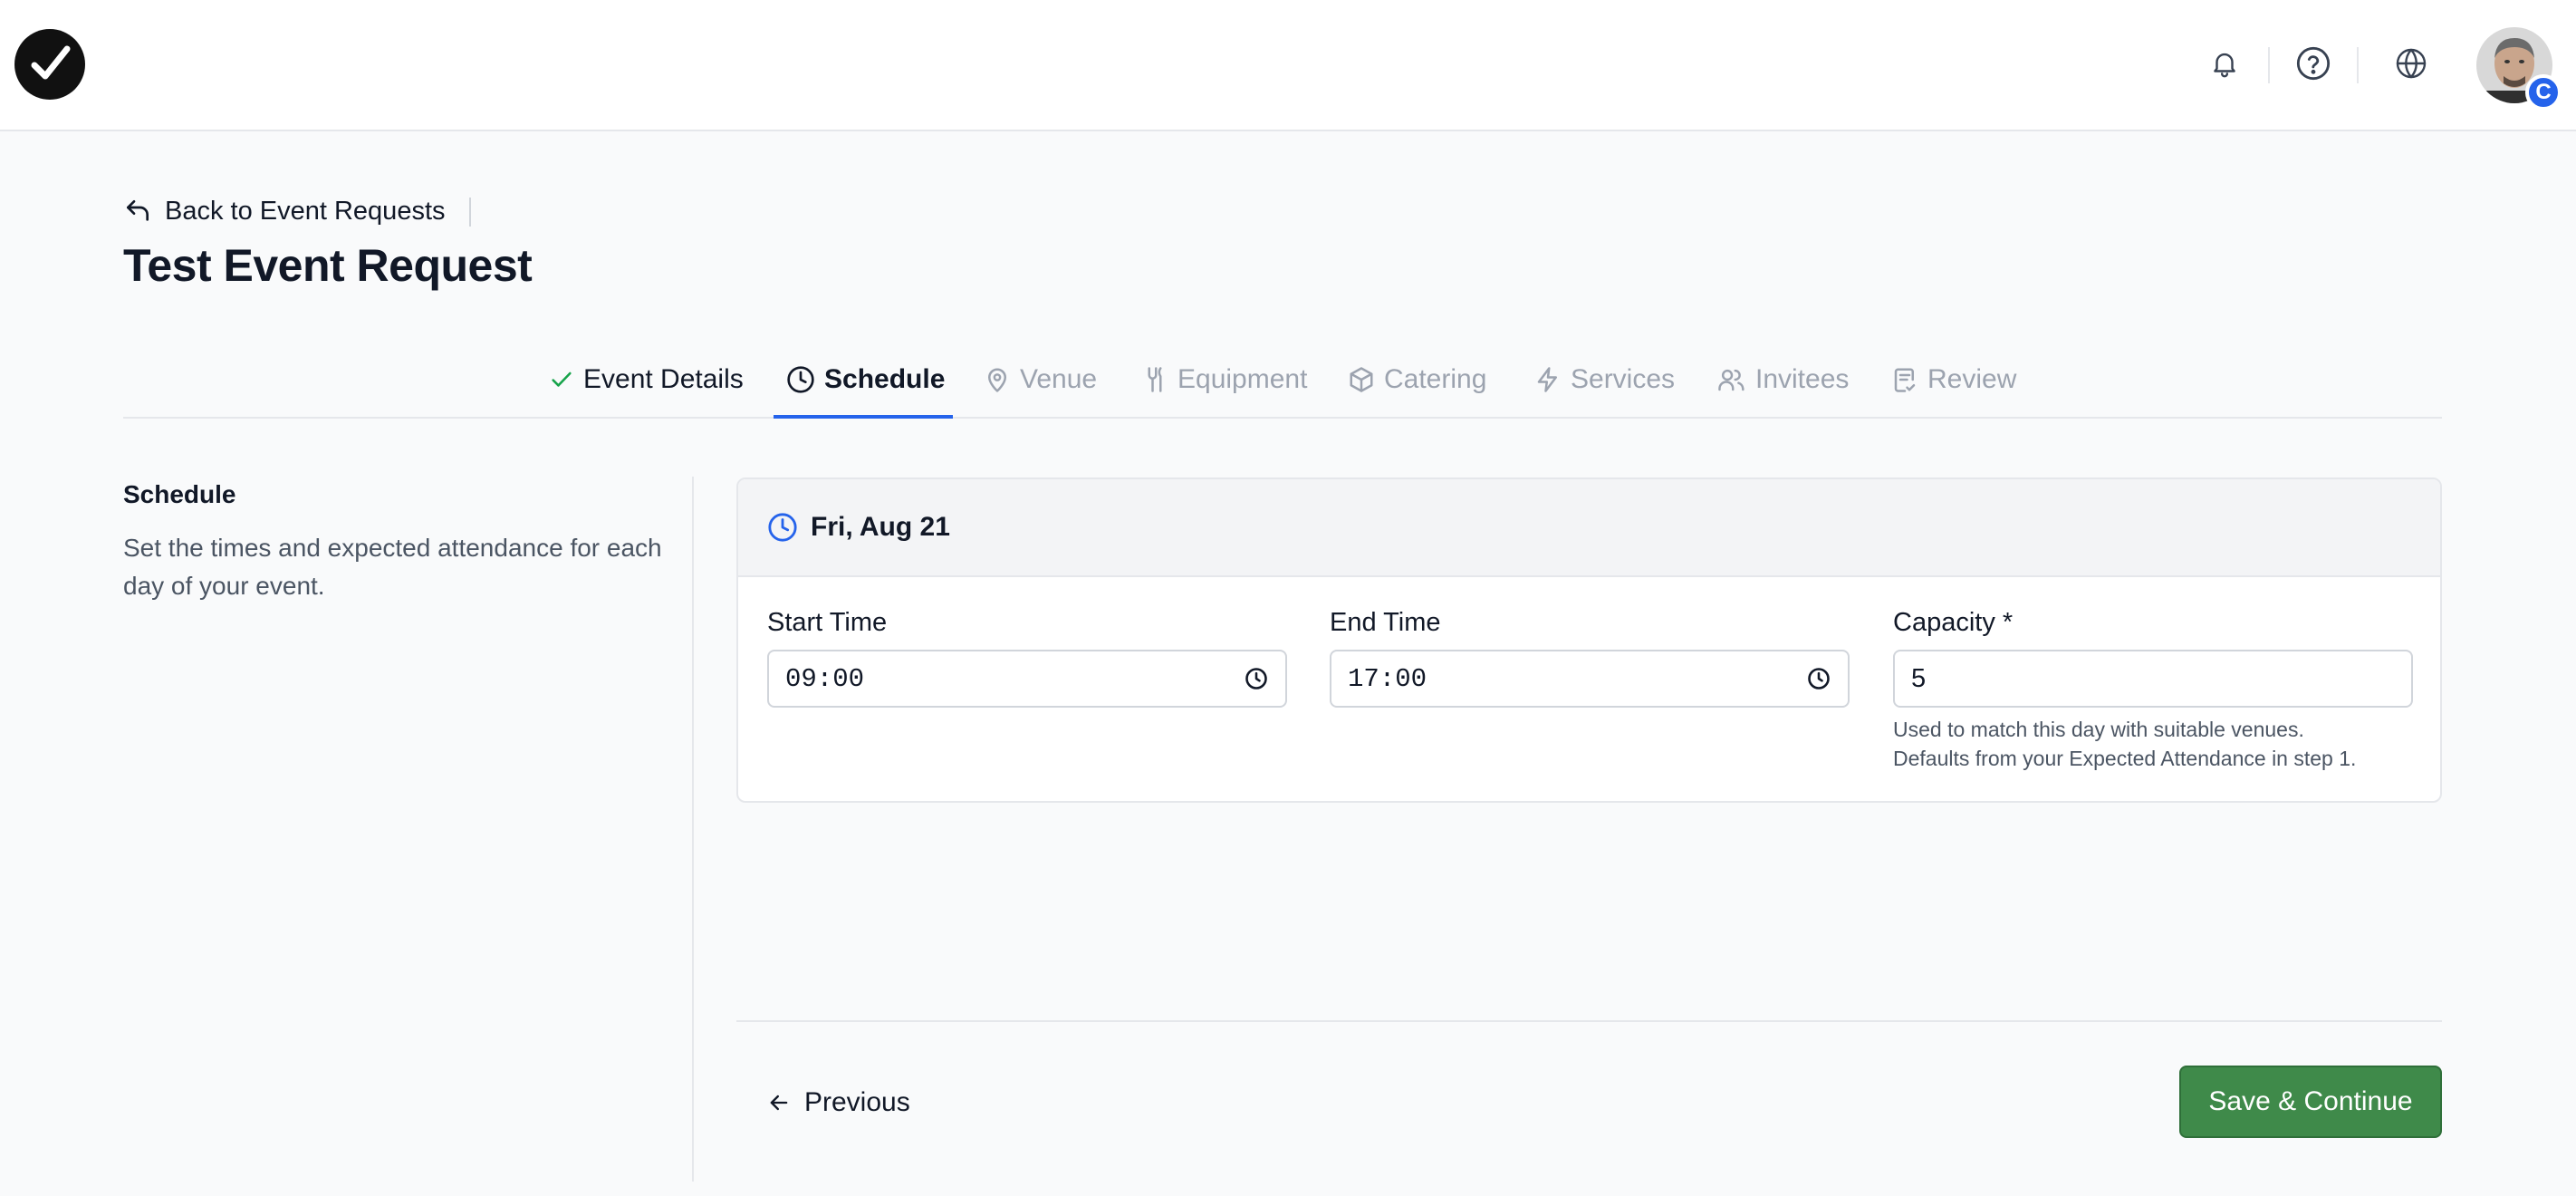  I want to click on capacity-label: Capacity *, so click(1953, 622).